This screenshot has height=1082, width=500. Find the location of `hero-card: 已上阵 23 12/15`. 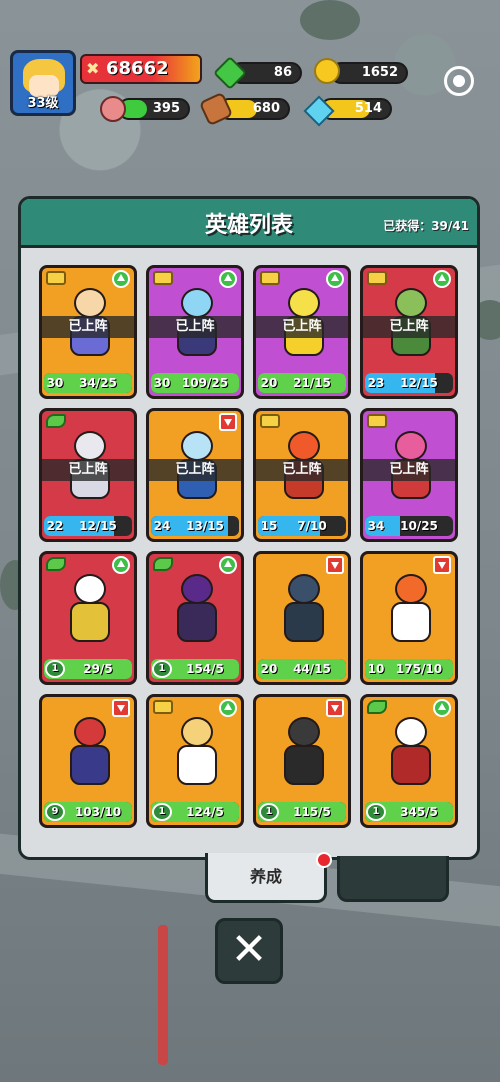

hero-card: 已上阵 23 12/15 is located at coordinates (409, 332).